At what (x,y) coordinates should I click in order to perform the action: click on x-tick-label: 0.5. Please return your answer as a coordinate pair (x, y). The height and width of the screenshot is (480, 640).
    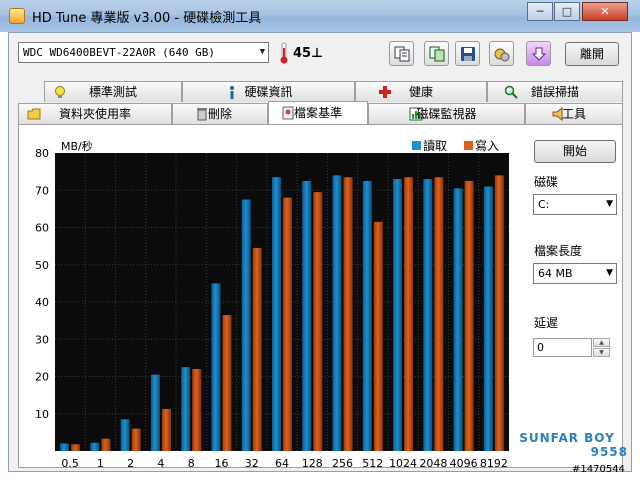
    Looking at the image, I should click on (70, 463).